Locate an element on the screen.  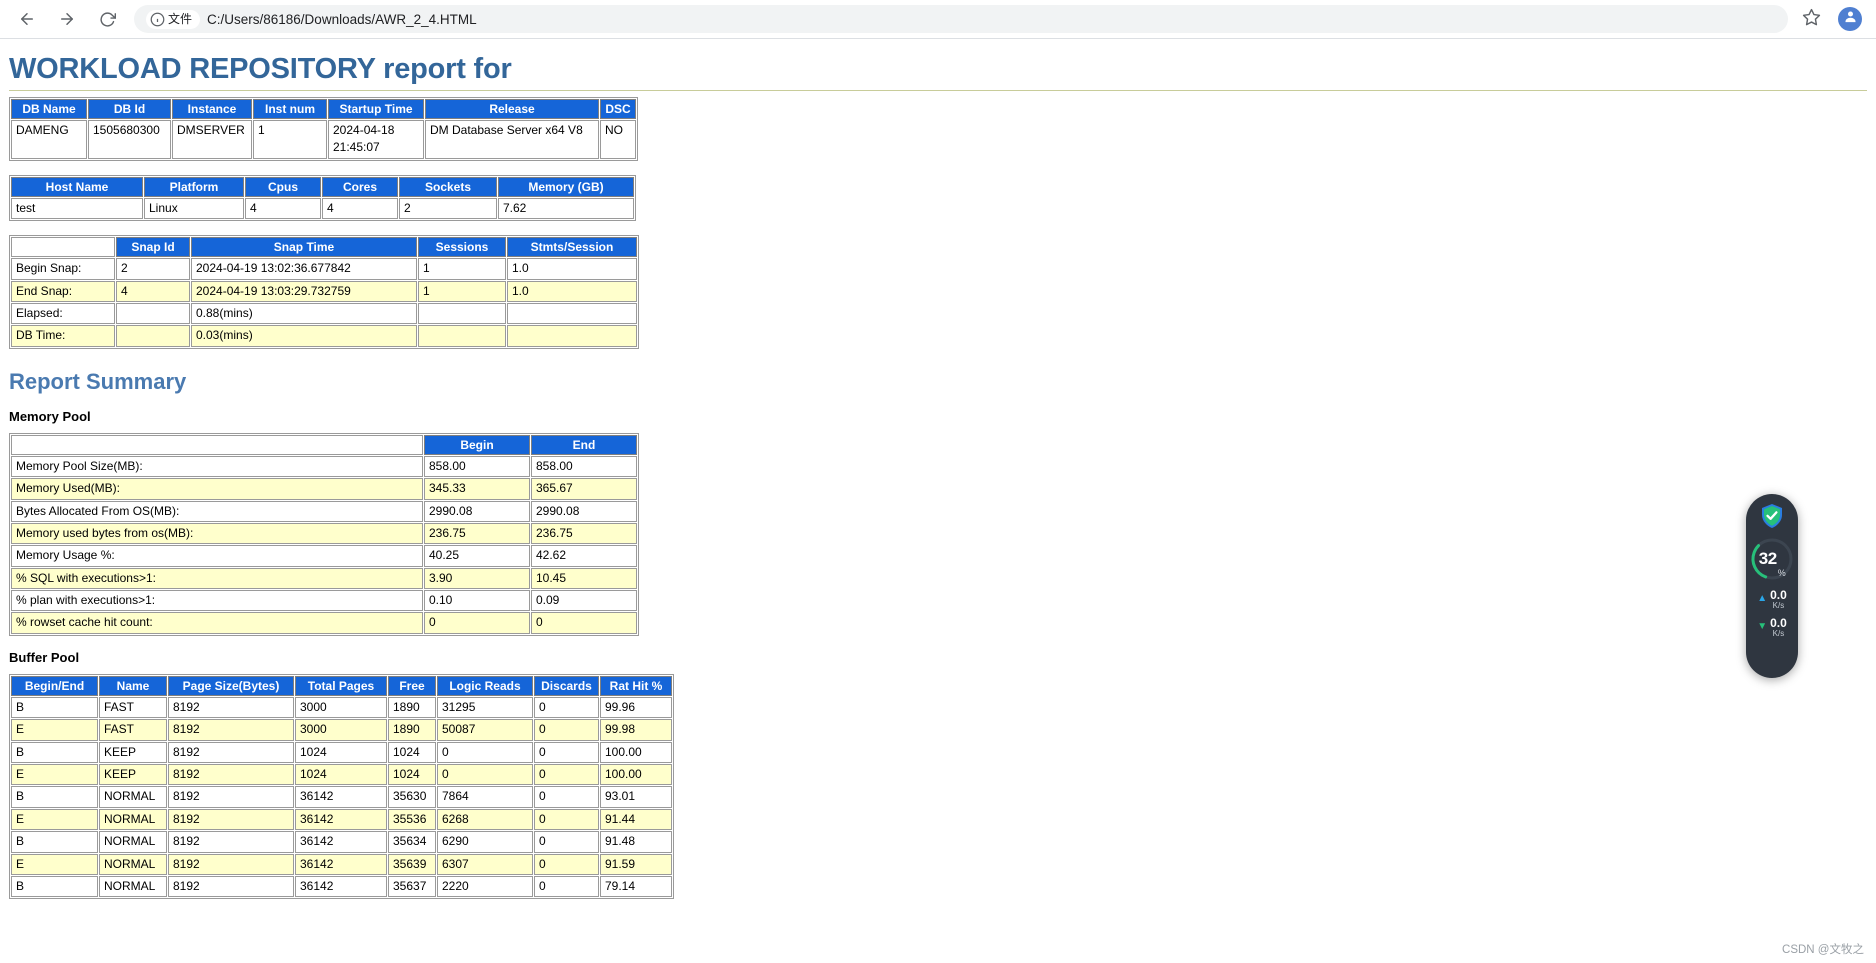
cell-free: 35634 is located at coordinates (412, 842).